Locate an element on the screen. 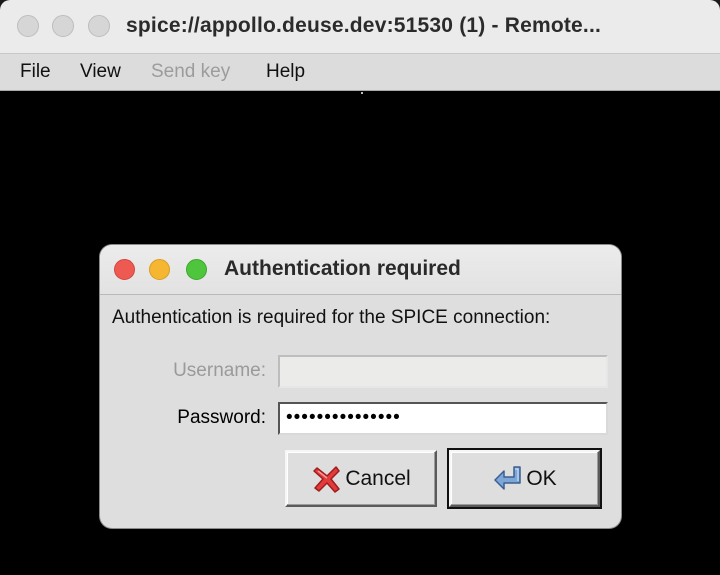 The width and height of the screenshot is (720, 575). menu-view: View is located at coordinates (100, 72).